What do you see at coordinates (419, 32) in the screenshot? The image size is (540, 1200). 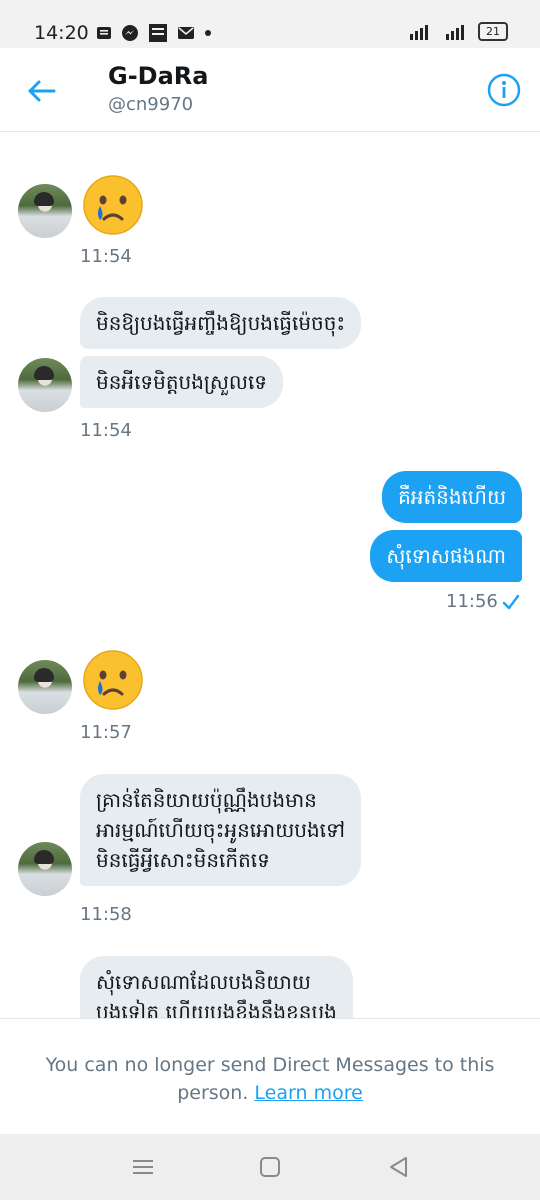 I see `signal-icon` at bounding box center [419, 32].